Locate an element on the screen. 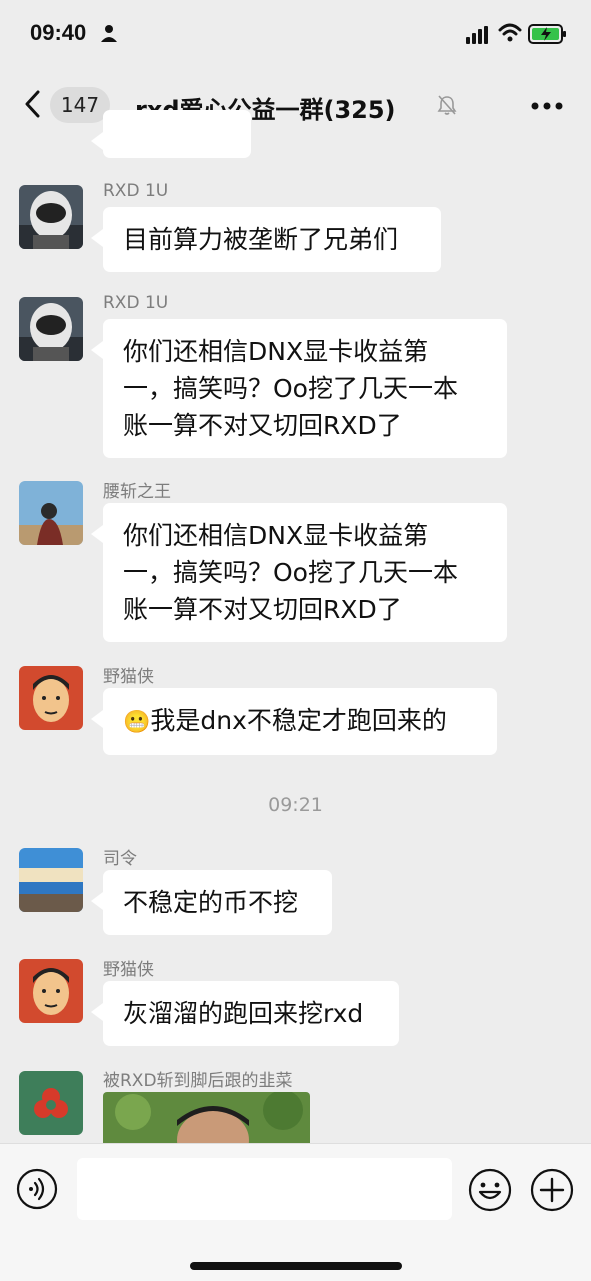 Image resolution: width=591 pixels, height=1281 pixels. message-text: 灰溜溜的跑回来挖rxd is located at coordinates (243, 1013).